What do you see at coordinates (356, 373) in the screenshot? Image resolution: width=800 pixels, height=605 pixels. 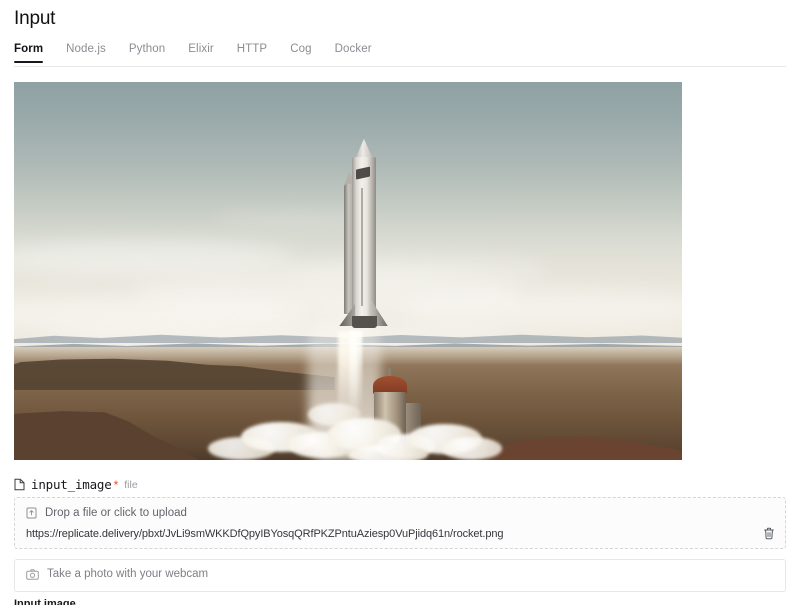 I see `exhaust-plume` at bounding box center [356, 373].